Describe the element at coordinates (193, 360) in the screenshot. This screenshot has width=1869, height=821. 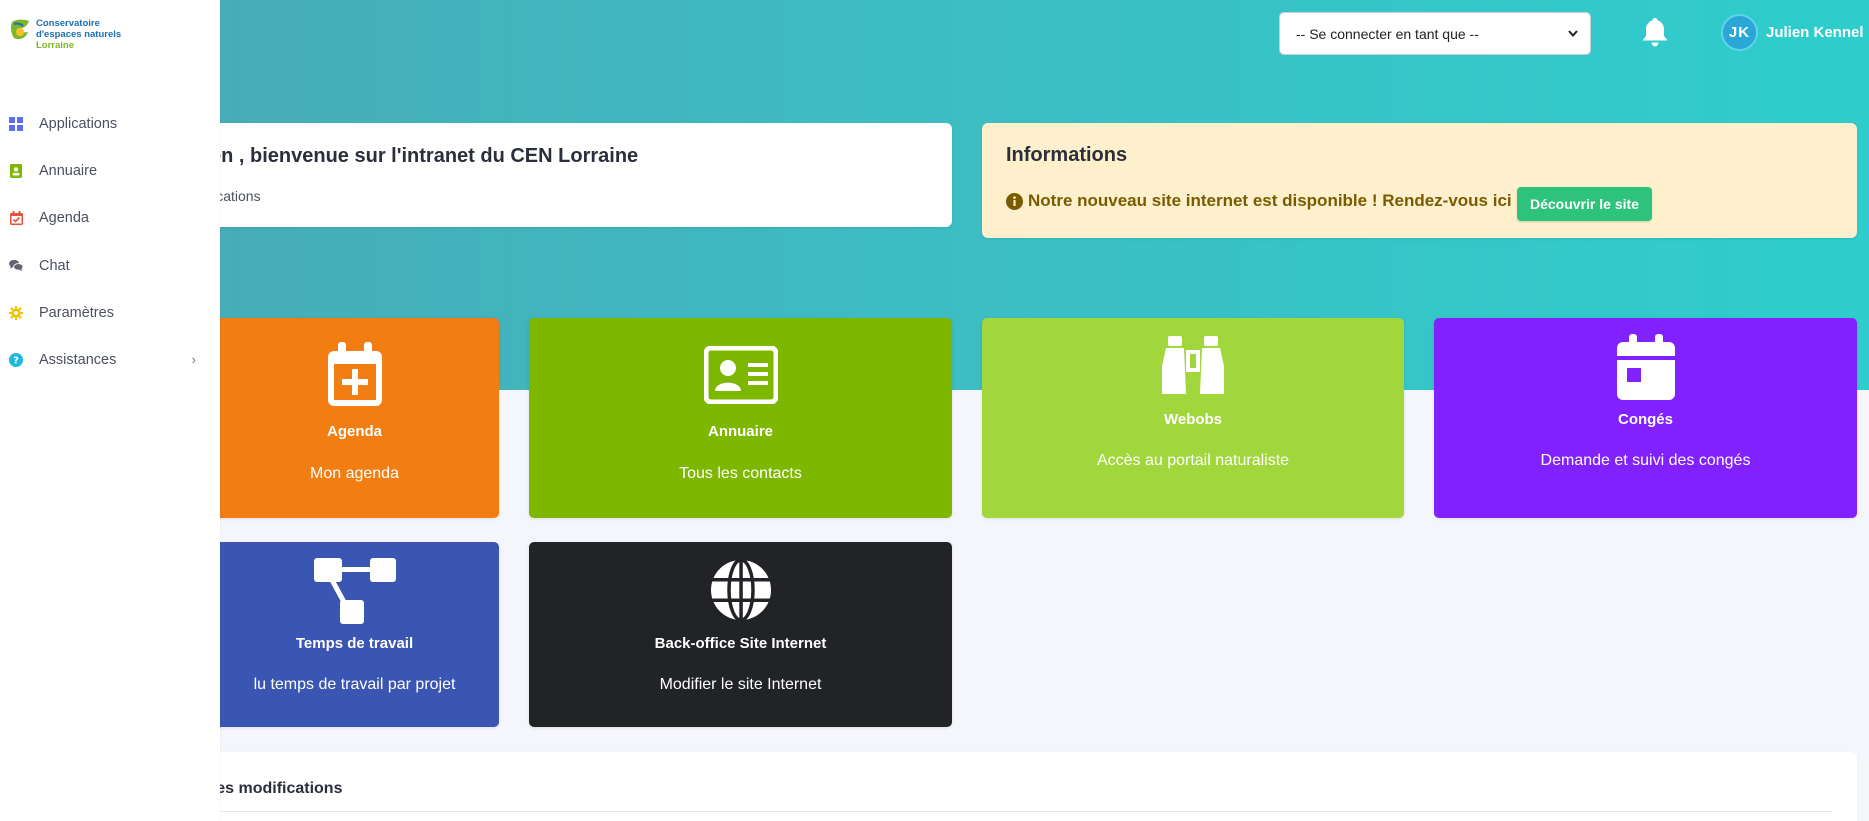
I see `chevron-right-icon: ›` at that location.